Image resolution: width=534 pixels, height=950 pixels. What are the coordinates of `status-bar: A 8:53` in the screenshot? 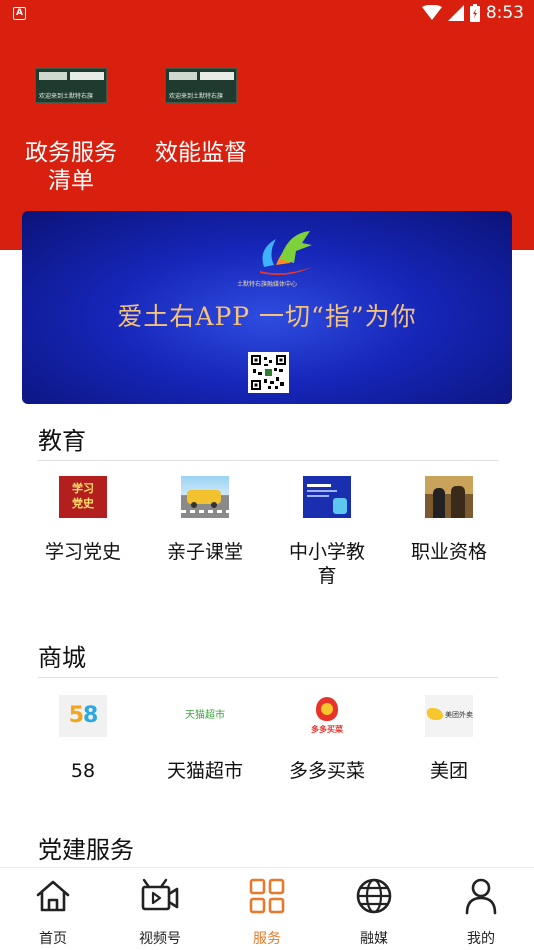 It's located at (267, 14).